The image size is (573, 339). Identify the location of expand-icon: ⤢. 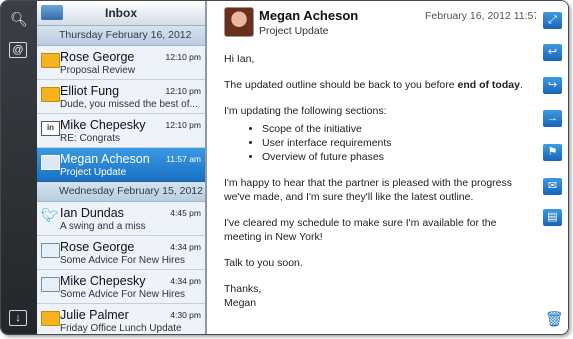
(552, 20).